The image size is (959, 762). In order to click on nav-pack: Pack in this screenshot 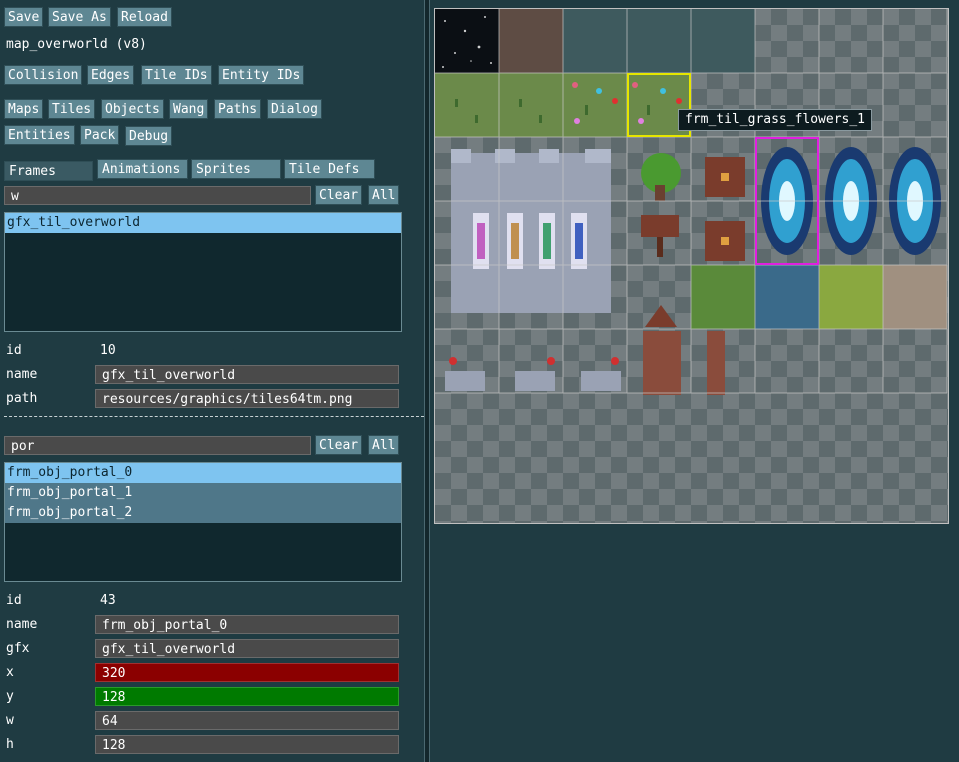, I will do `click(100, 135)`.